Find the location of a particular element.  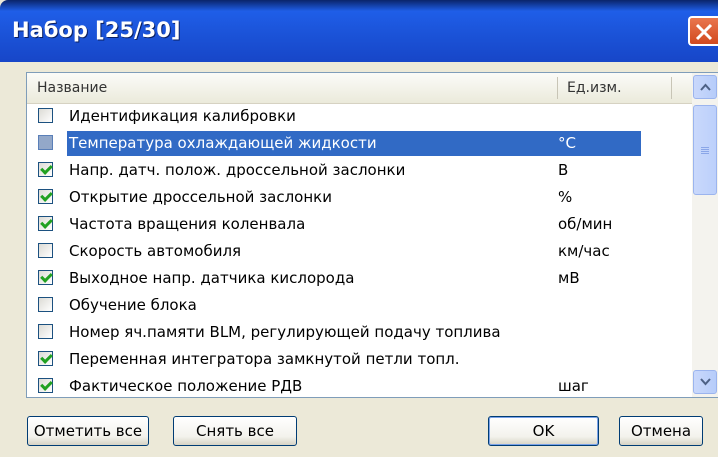

check-all-button: Отметить все is located at coordinates (88, 431).